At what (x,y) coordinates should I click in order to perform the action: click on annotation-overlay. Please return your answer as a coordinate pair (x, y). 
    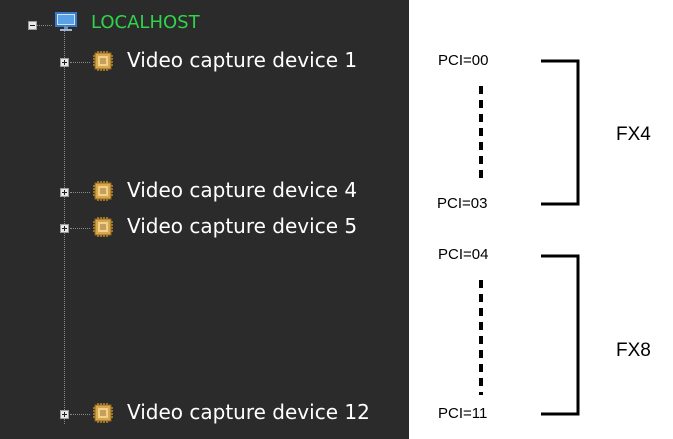
    Looking at the image, I should click on (529, 237).